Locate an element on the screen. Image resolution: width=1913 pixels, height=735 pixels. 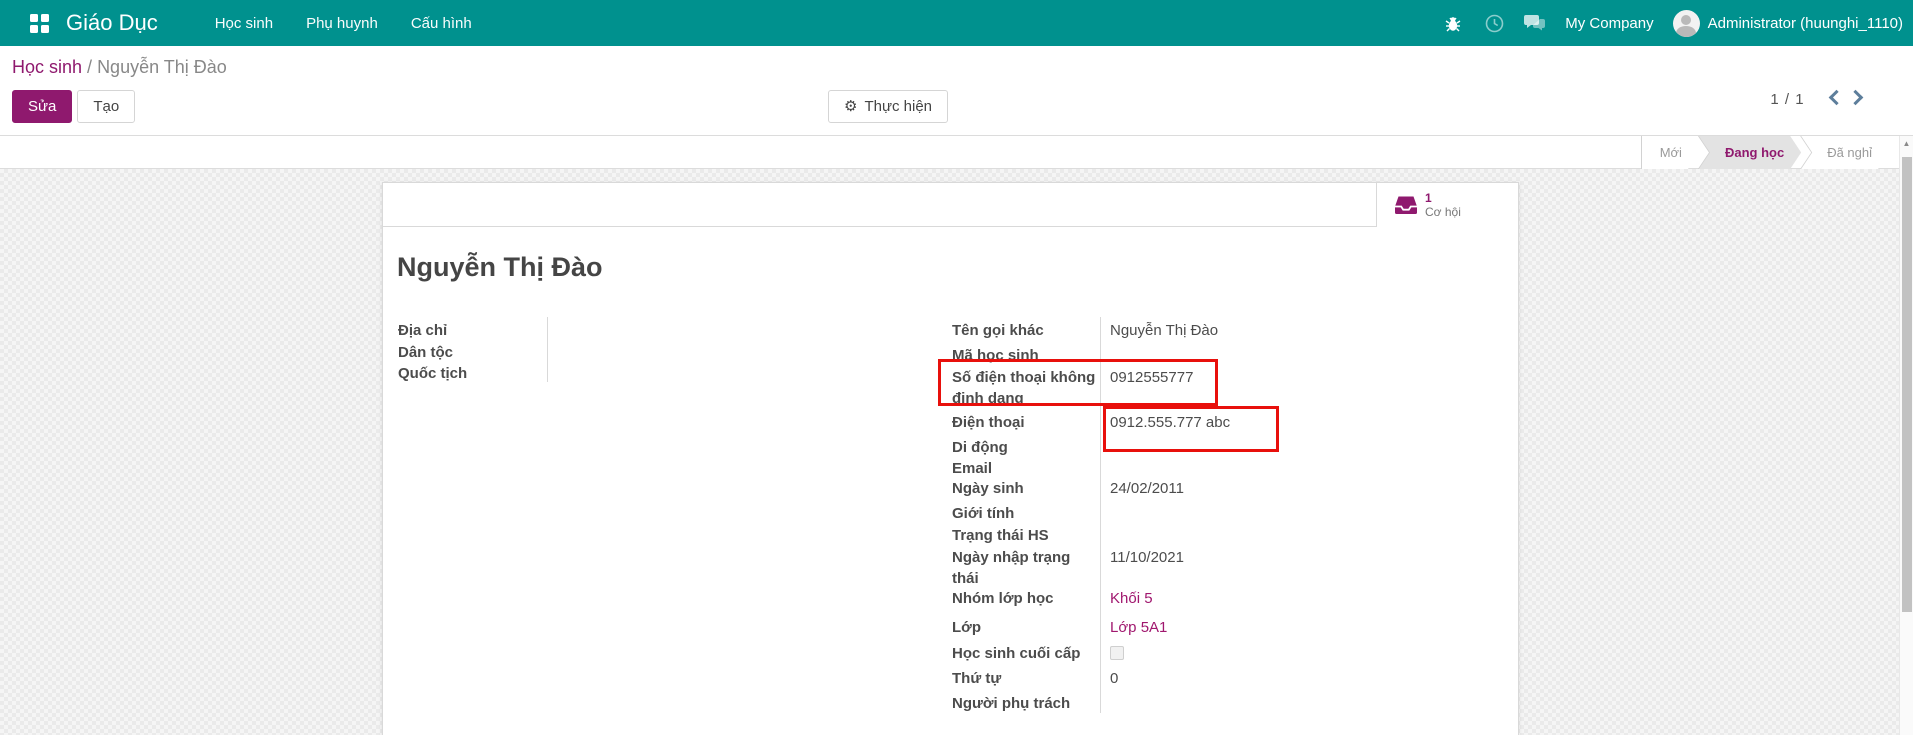
opportunity-tray-icon is located at coordinates (1406, 205).